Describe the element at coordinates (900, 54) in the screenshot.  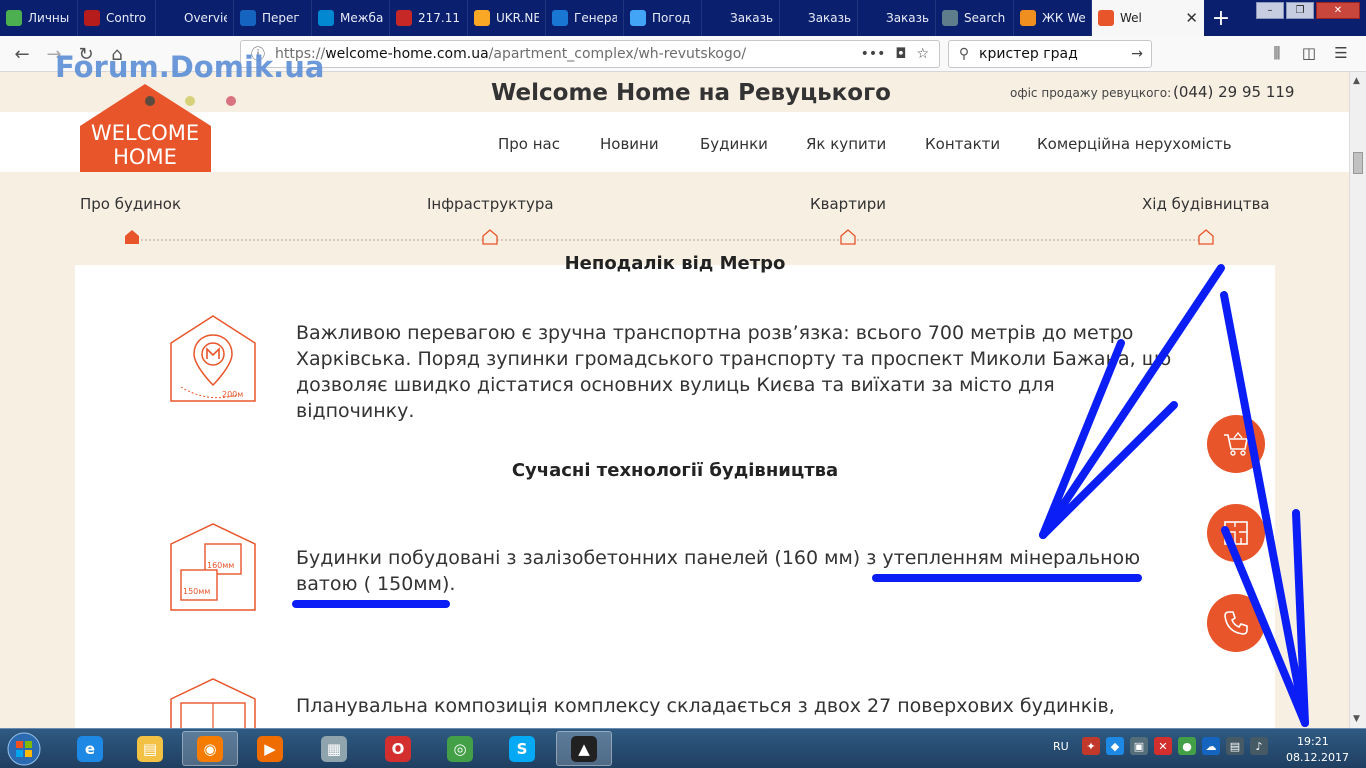
I see `pocket-icon: ◘` at that location.